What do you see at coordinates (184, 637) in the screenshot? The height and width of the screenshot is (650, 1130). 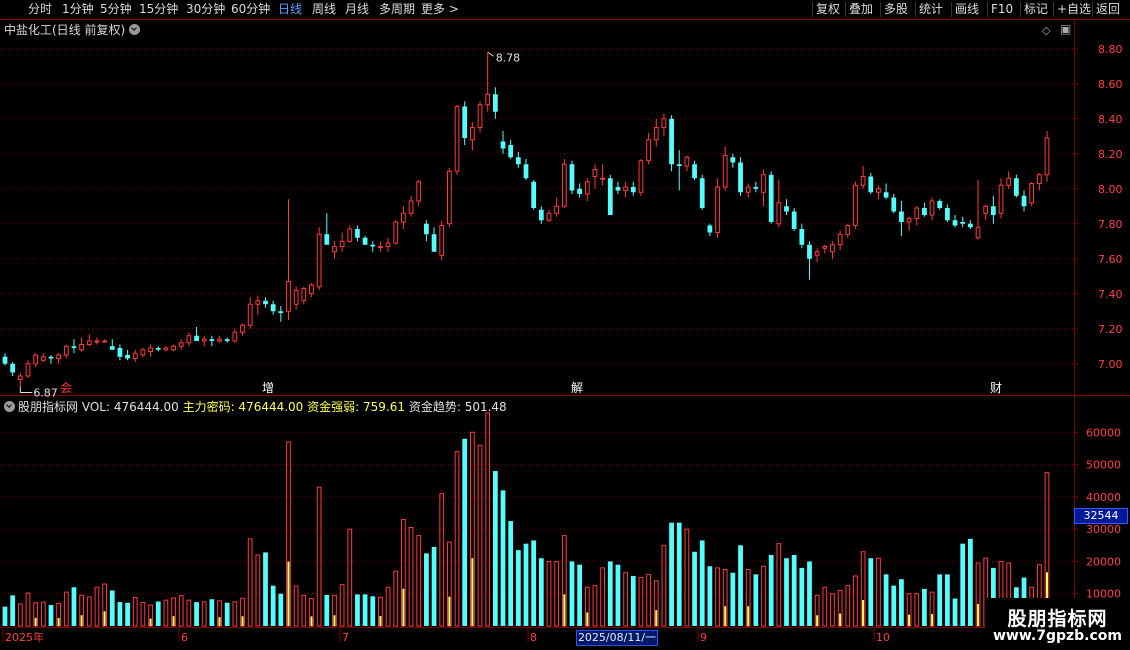 I see `date-tick-label: 6` at bounding box center [184, 637].